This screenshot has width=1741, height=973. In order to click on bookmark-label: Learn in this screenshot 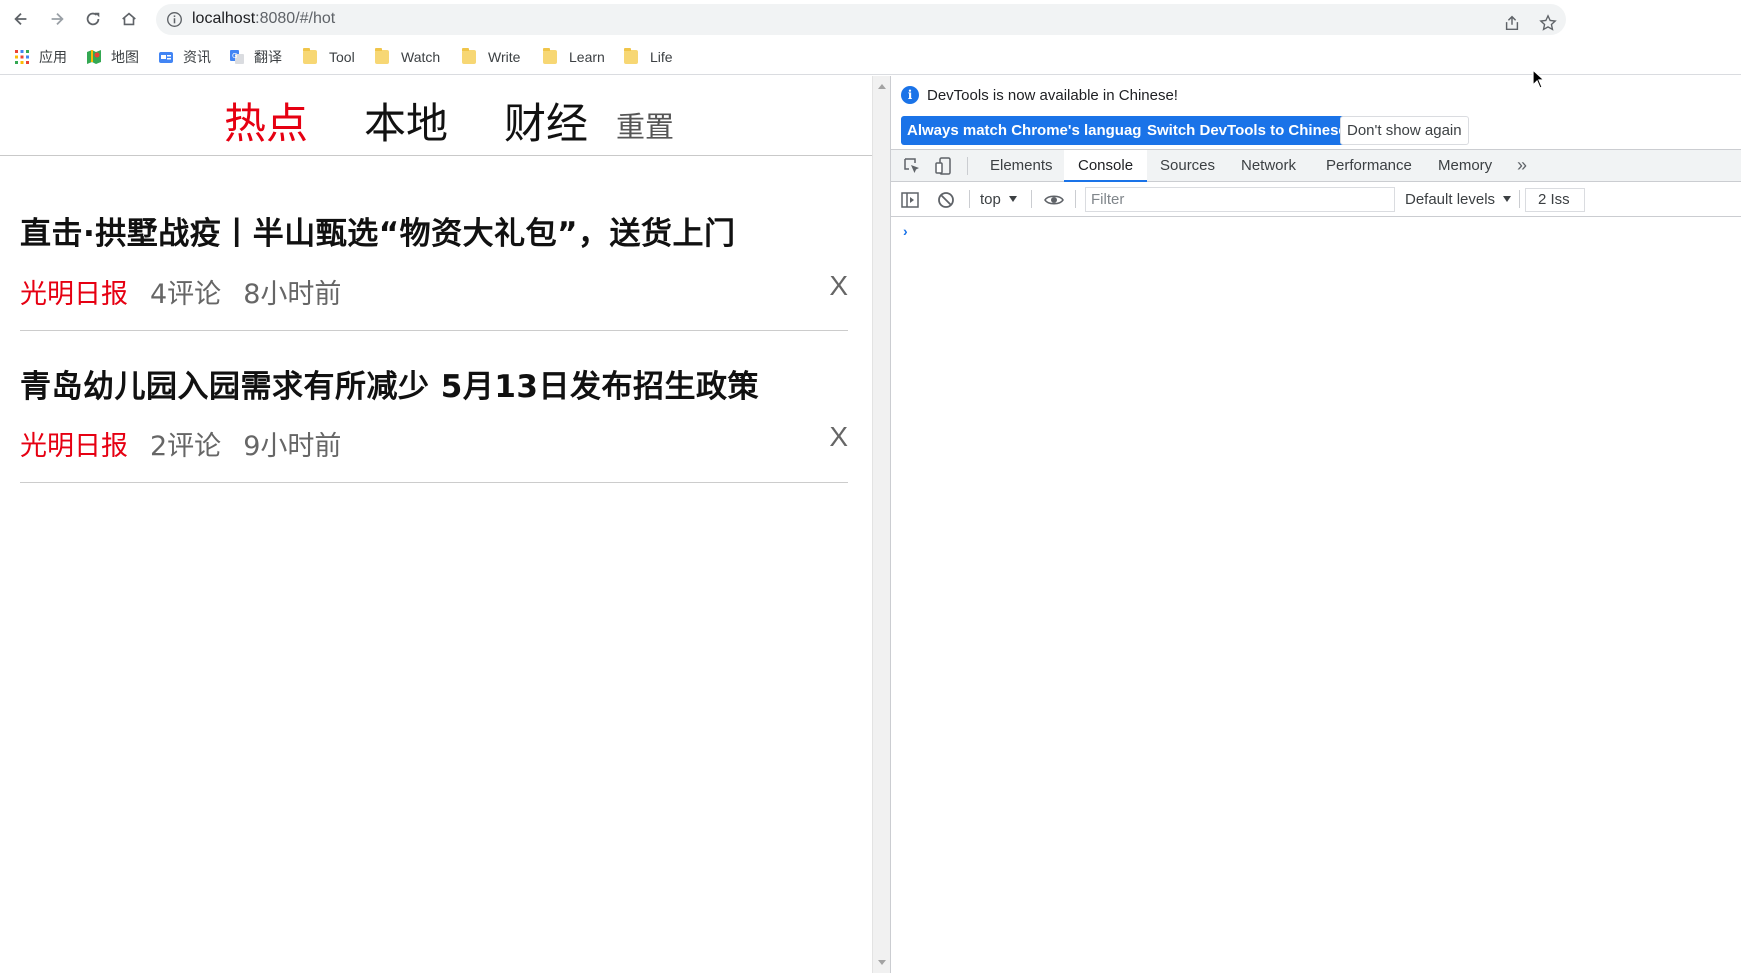, I will do `click(587, 57)`.